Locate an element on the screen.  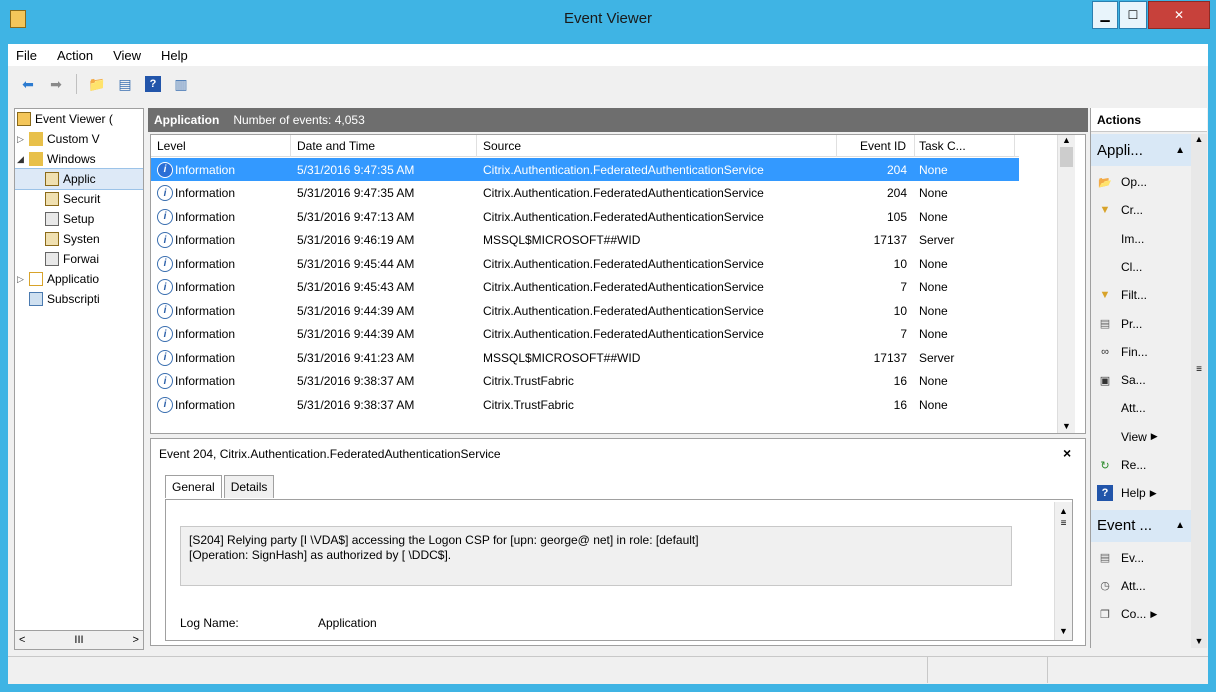
actions-section-application: Appli... ▲ is located at coordinates (1141, 150).